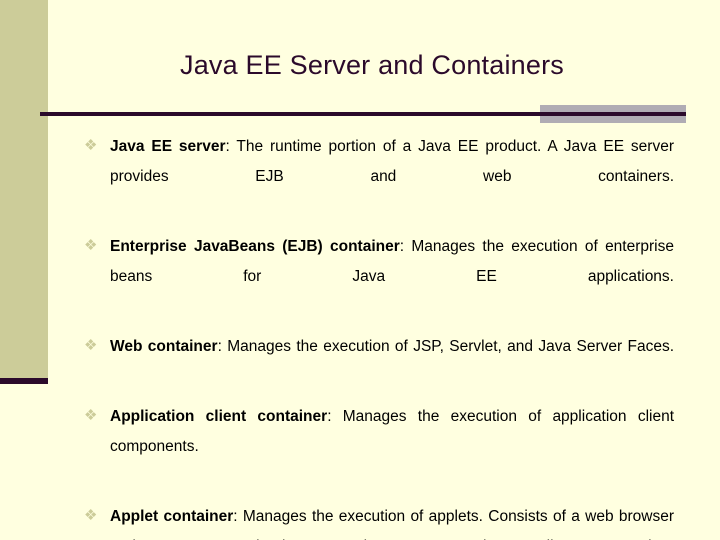 The width and height of the screenshot is (720, 540). Describe the element at coordinates (363, 114) in the screenshot. I see `header-rule-line` at that location.